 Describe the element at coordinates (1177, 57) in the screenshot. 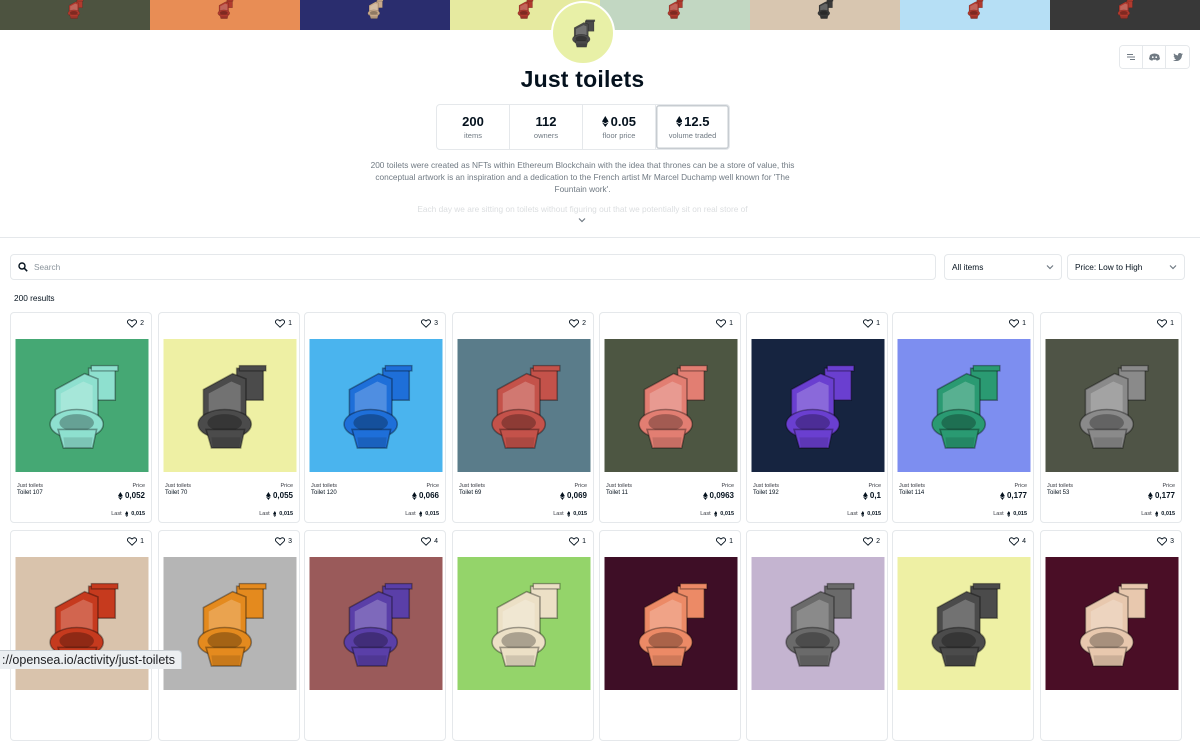

I see `twitter-icon` at that location.